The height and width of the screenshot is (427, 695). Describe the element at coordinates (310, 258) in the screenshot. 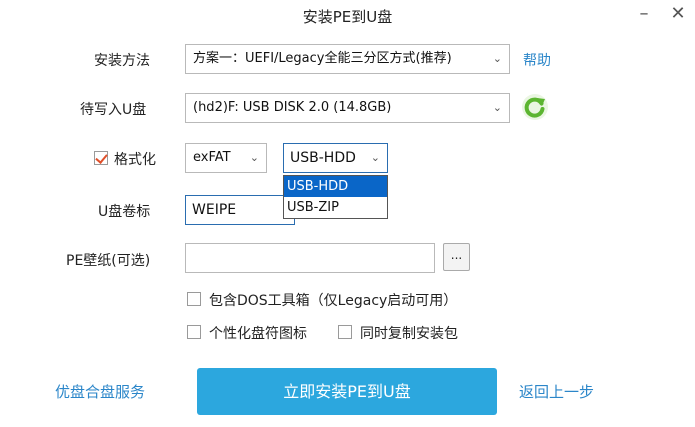

I see `wallpaper-input` at that location.